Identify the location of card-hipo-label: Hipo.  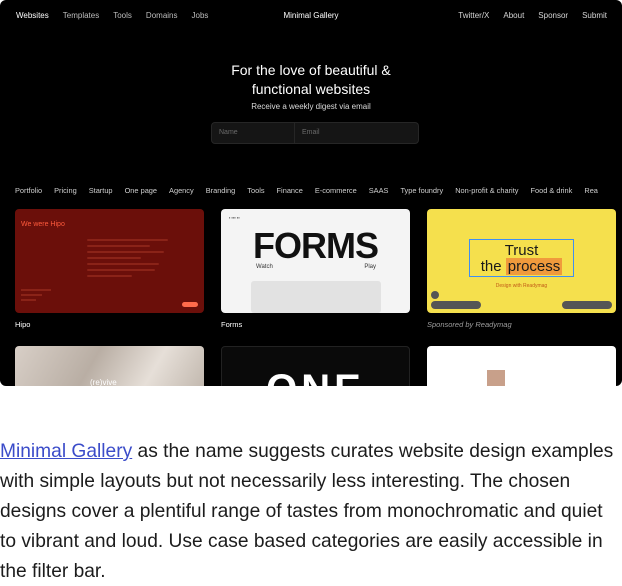
(22, 324).